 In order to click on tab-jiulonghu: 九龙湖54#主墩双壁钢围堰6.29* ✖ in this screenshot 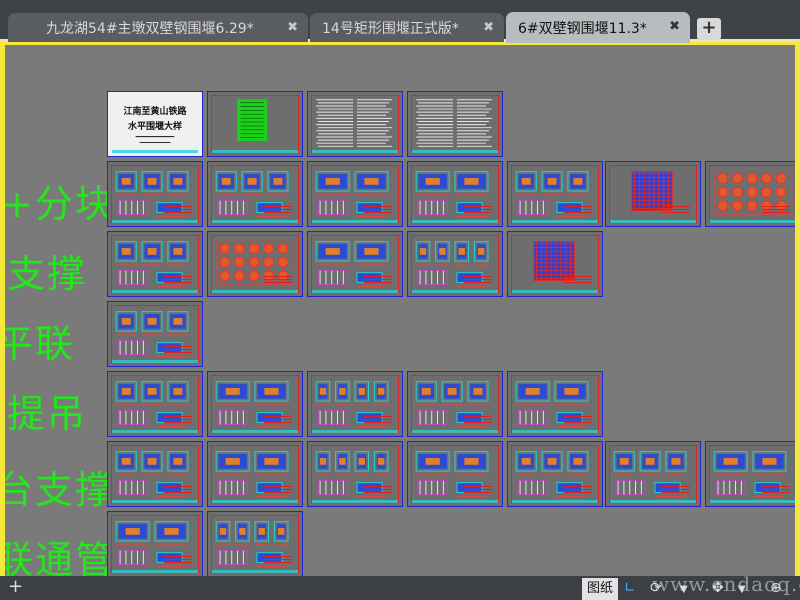, I will do `click(158, 27)`.